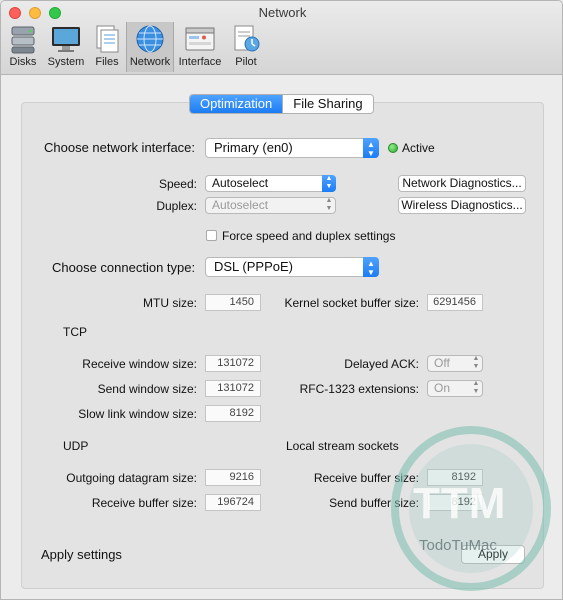 The height and width of the screenshot is (600, 563). What do you see at coordinates (170, 303) in the screenshot?
I see `mtu-label: MTU size:` at bounding box center [170, 303].